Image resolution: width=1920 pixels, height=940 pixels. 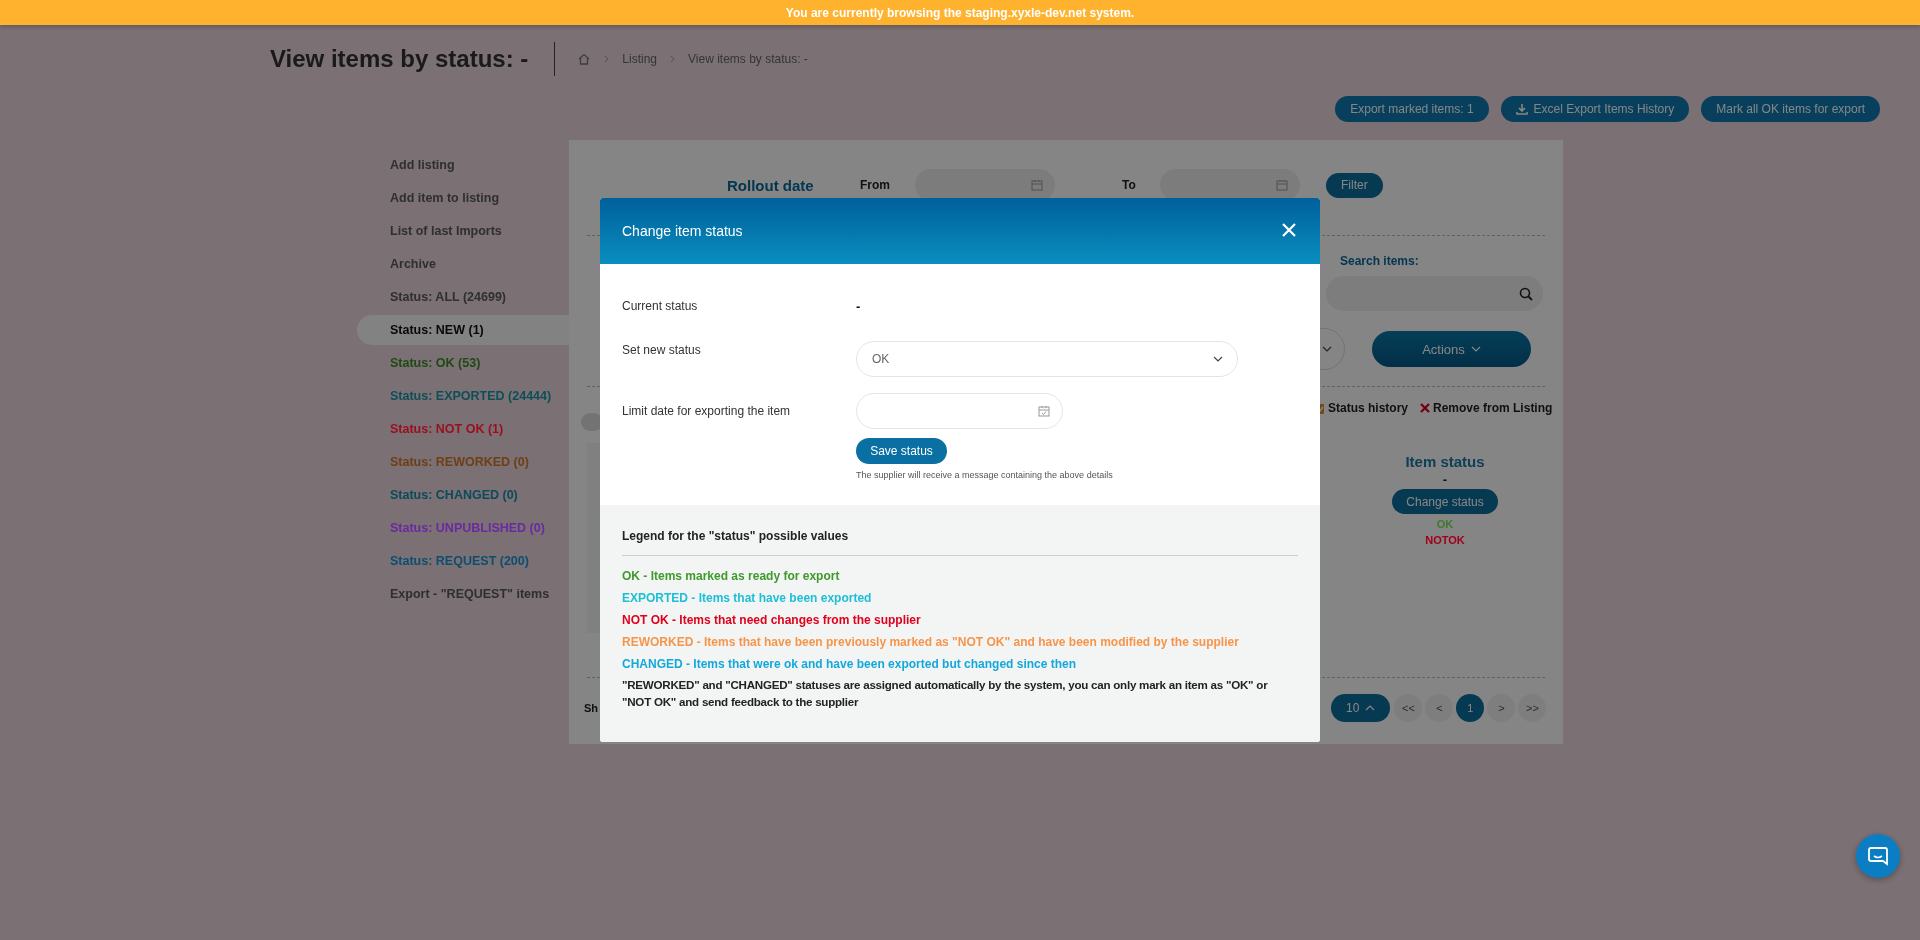 I want to click on sidebar-item: List of last Imports, so click(x=463, y=231).